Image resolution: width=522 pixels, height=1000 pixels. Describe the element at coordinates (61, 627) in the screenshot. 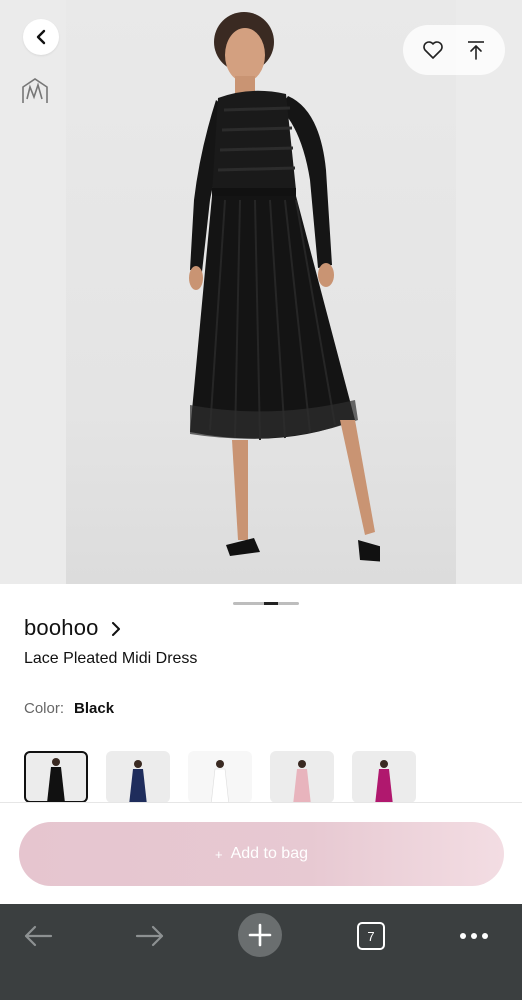

I see `brand-name: boohoo` at that location.